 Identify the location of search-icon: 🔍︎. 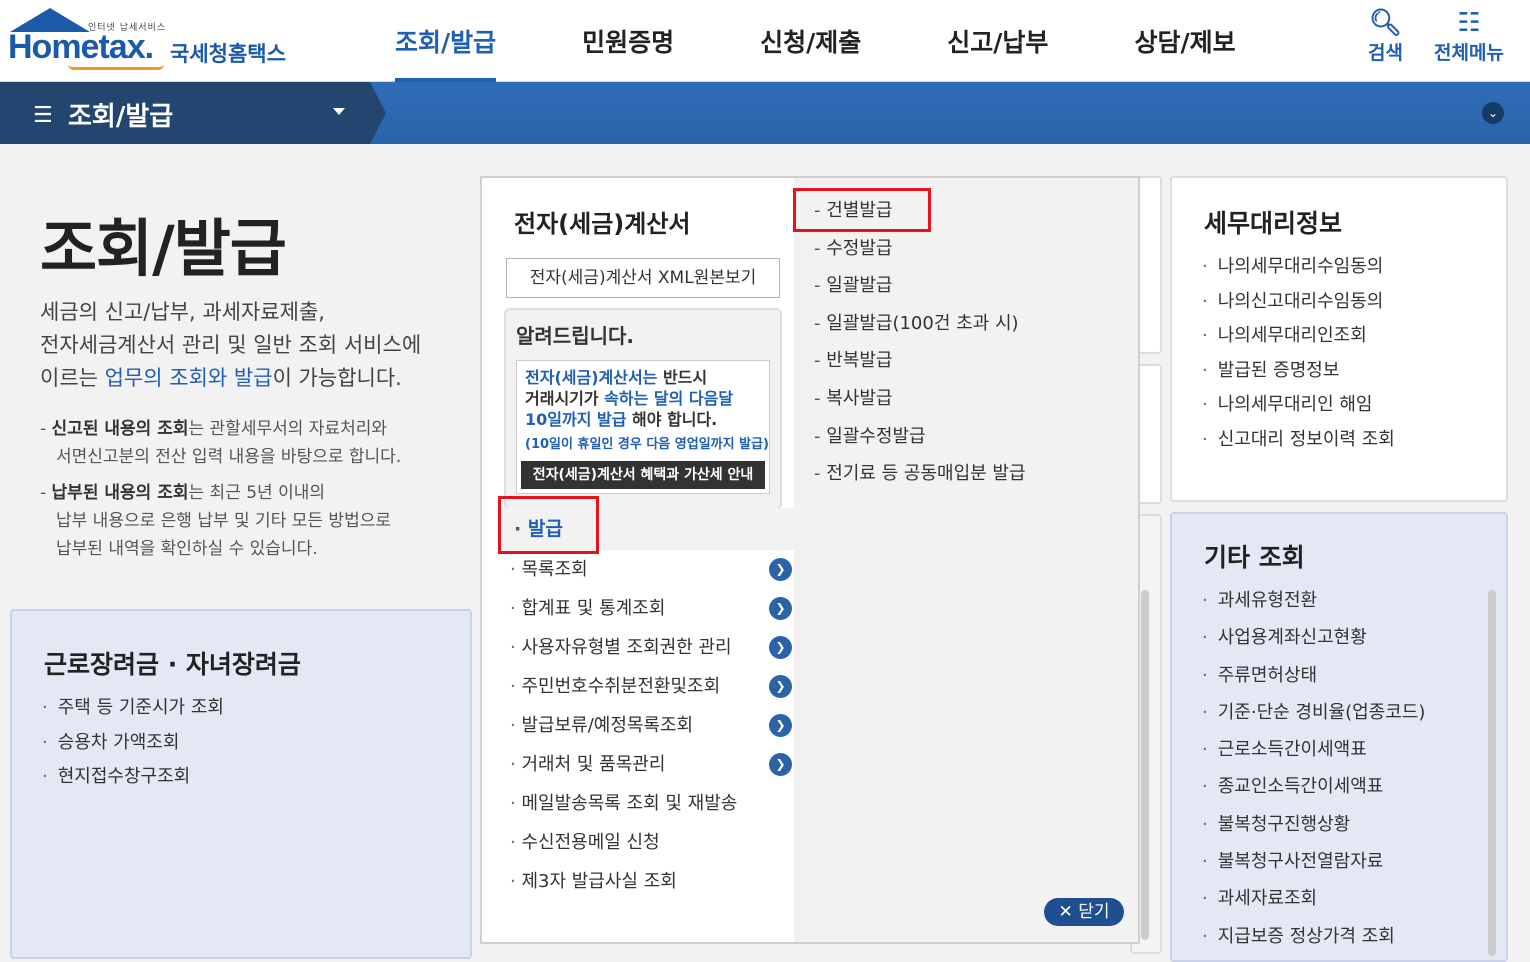
(1385, 23).